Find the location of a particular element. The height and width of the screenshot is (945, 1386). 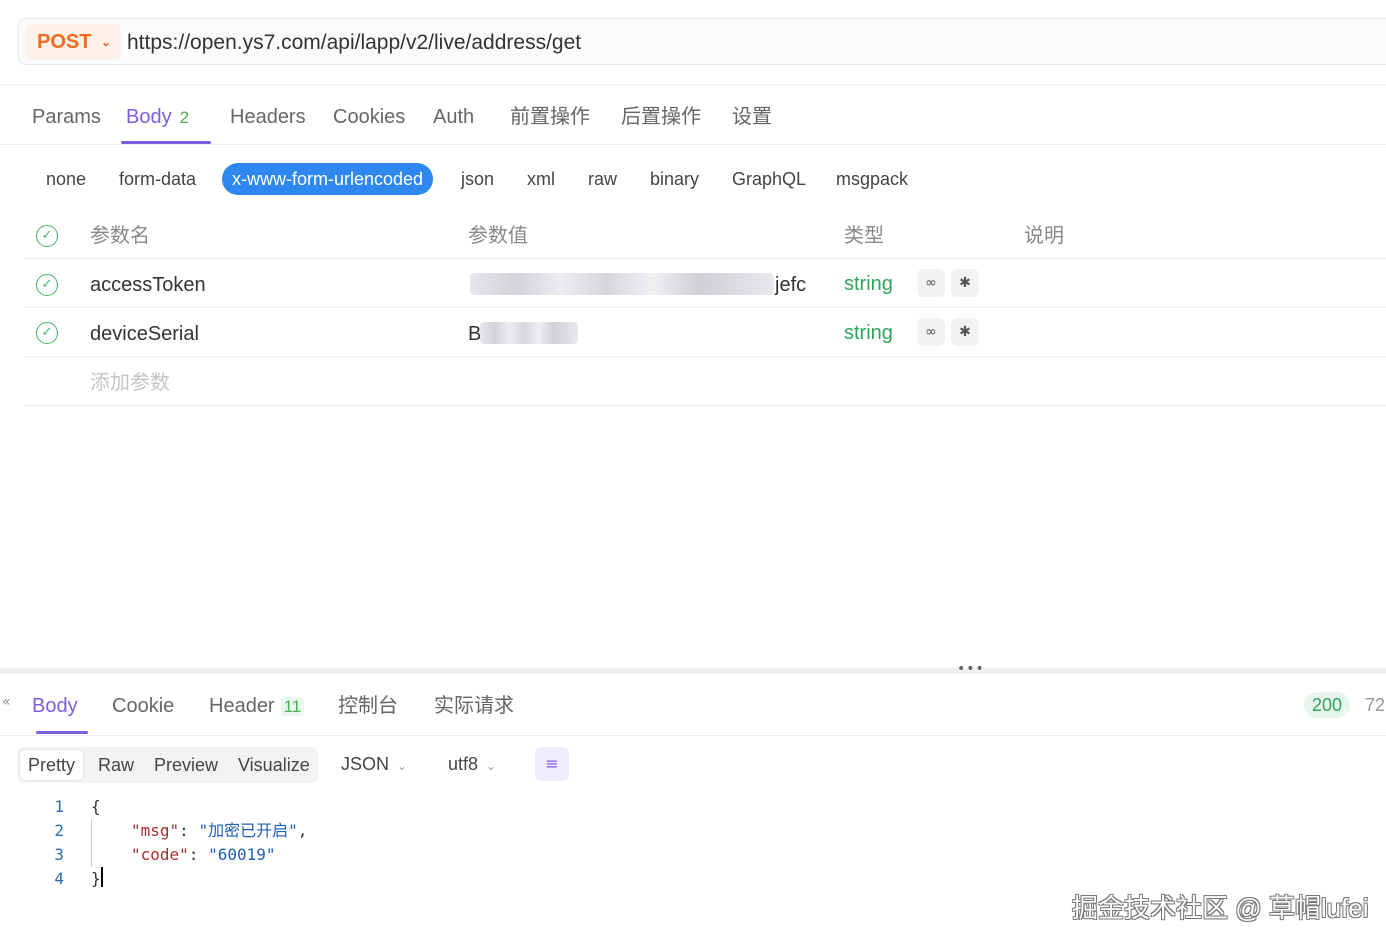

header-param-desc: 说明 is located at coordinates (1044, 236).